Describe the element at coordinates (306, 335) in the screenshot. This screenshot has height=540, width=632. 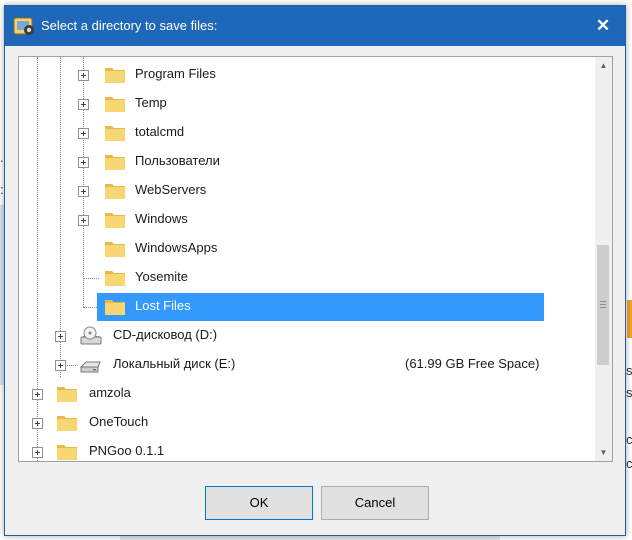
I see `tree-node-cd-drive: CD-дисковод (D:)` at that location.